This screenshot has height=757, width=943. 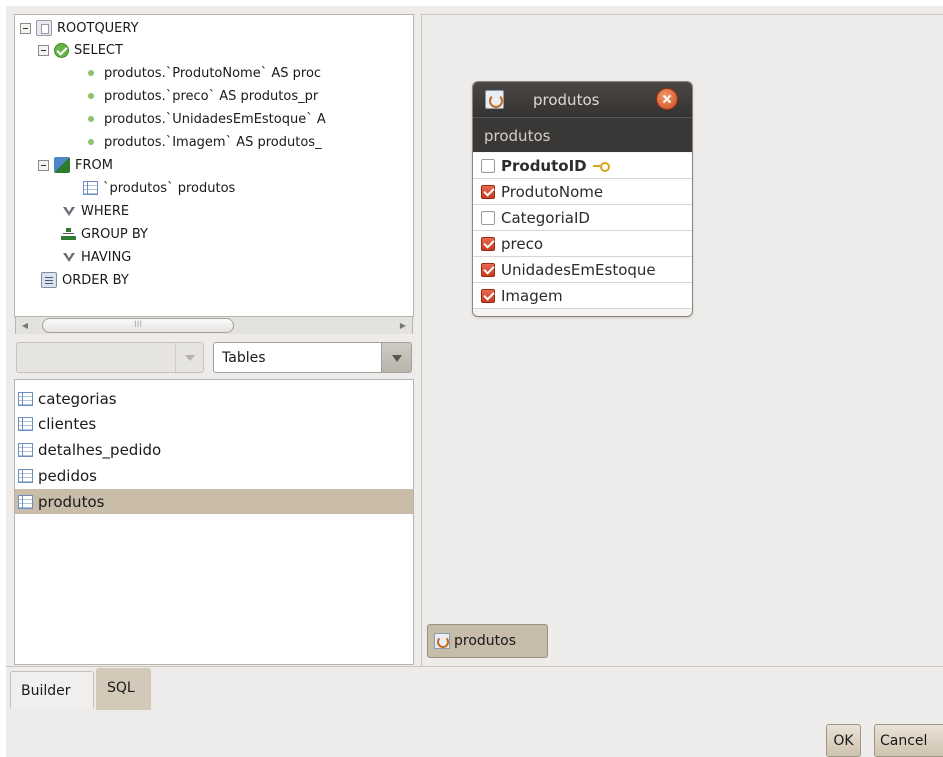 What do you see at coordinates (566, 100) in the screenshot?
I see `table-node-title: produtos` at bounding box center [566, 100].